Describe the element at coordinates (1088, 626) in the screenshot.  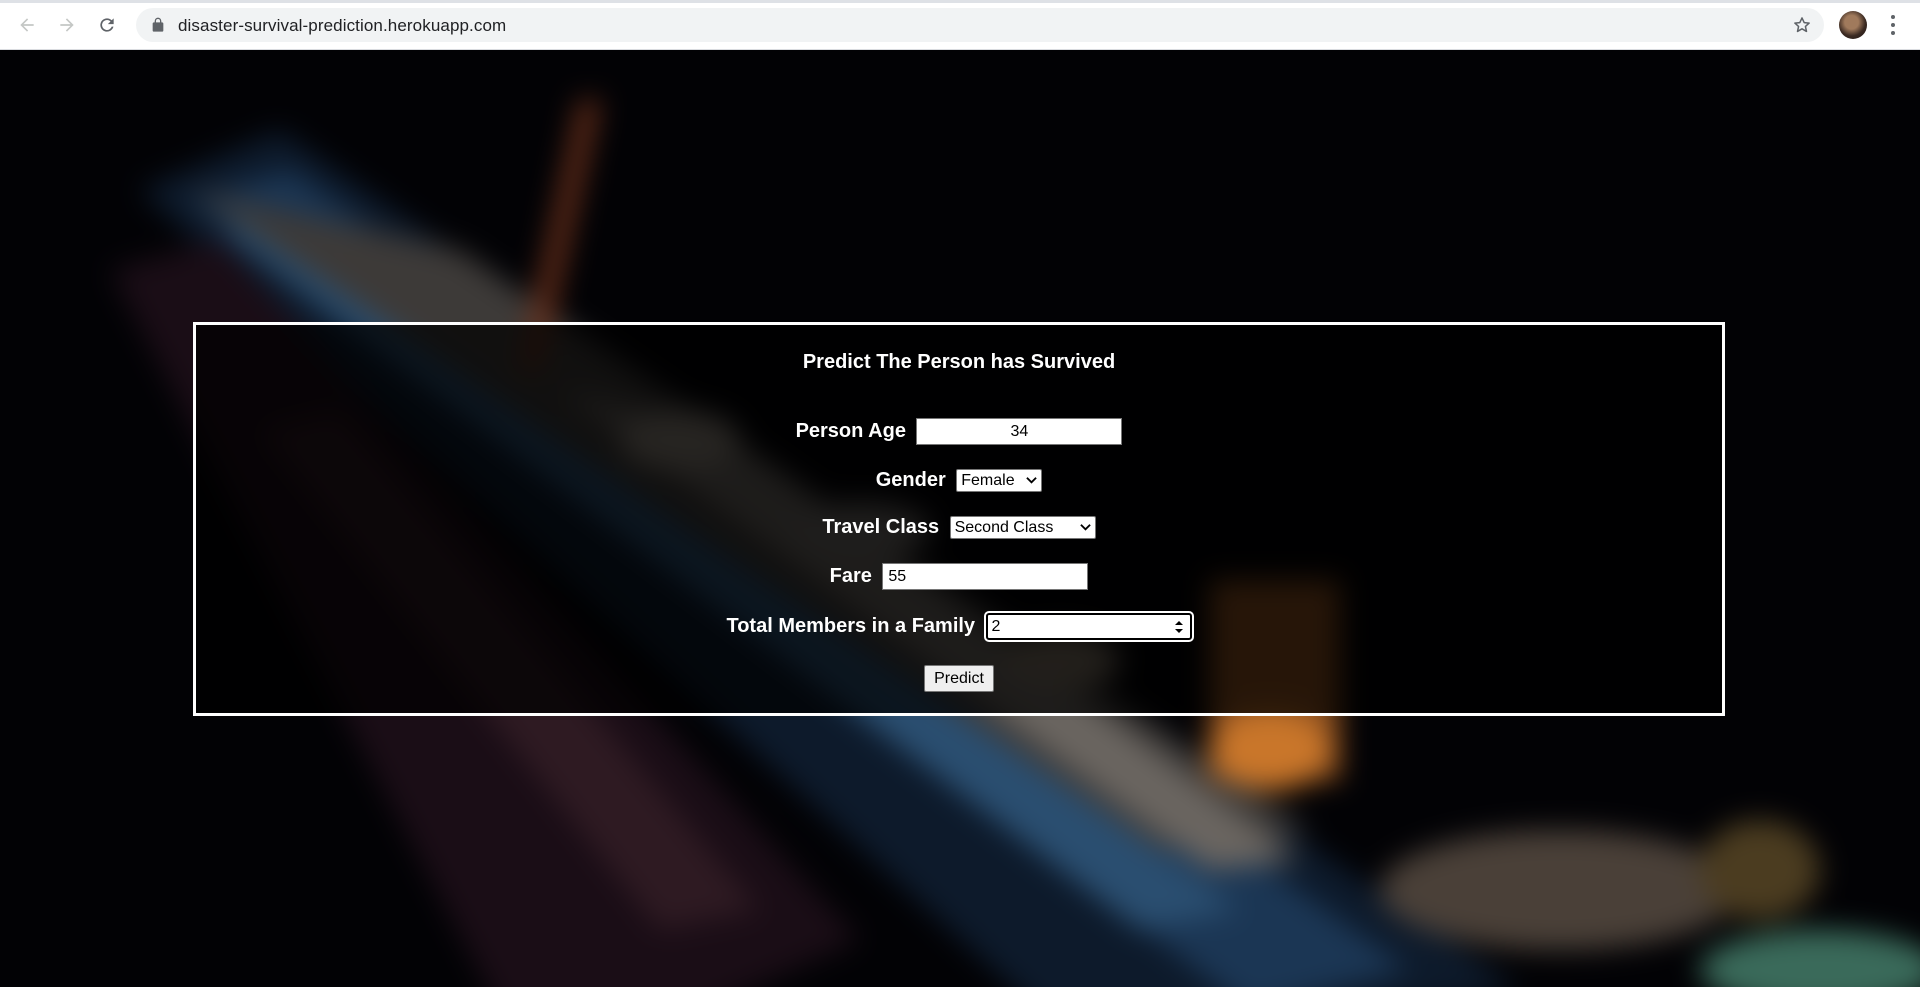
I see `family-number-input: 2` at that location.